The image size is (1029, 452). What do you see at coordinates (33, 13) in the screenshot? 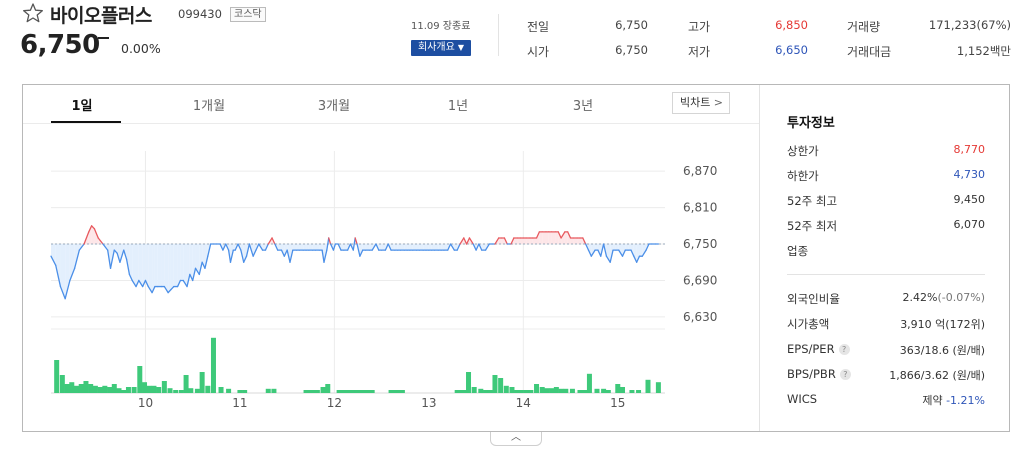
I see `favorite-star-icon` at bounding box center [33, 13].